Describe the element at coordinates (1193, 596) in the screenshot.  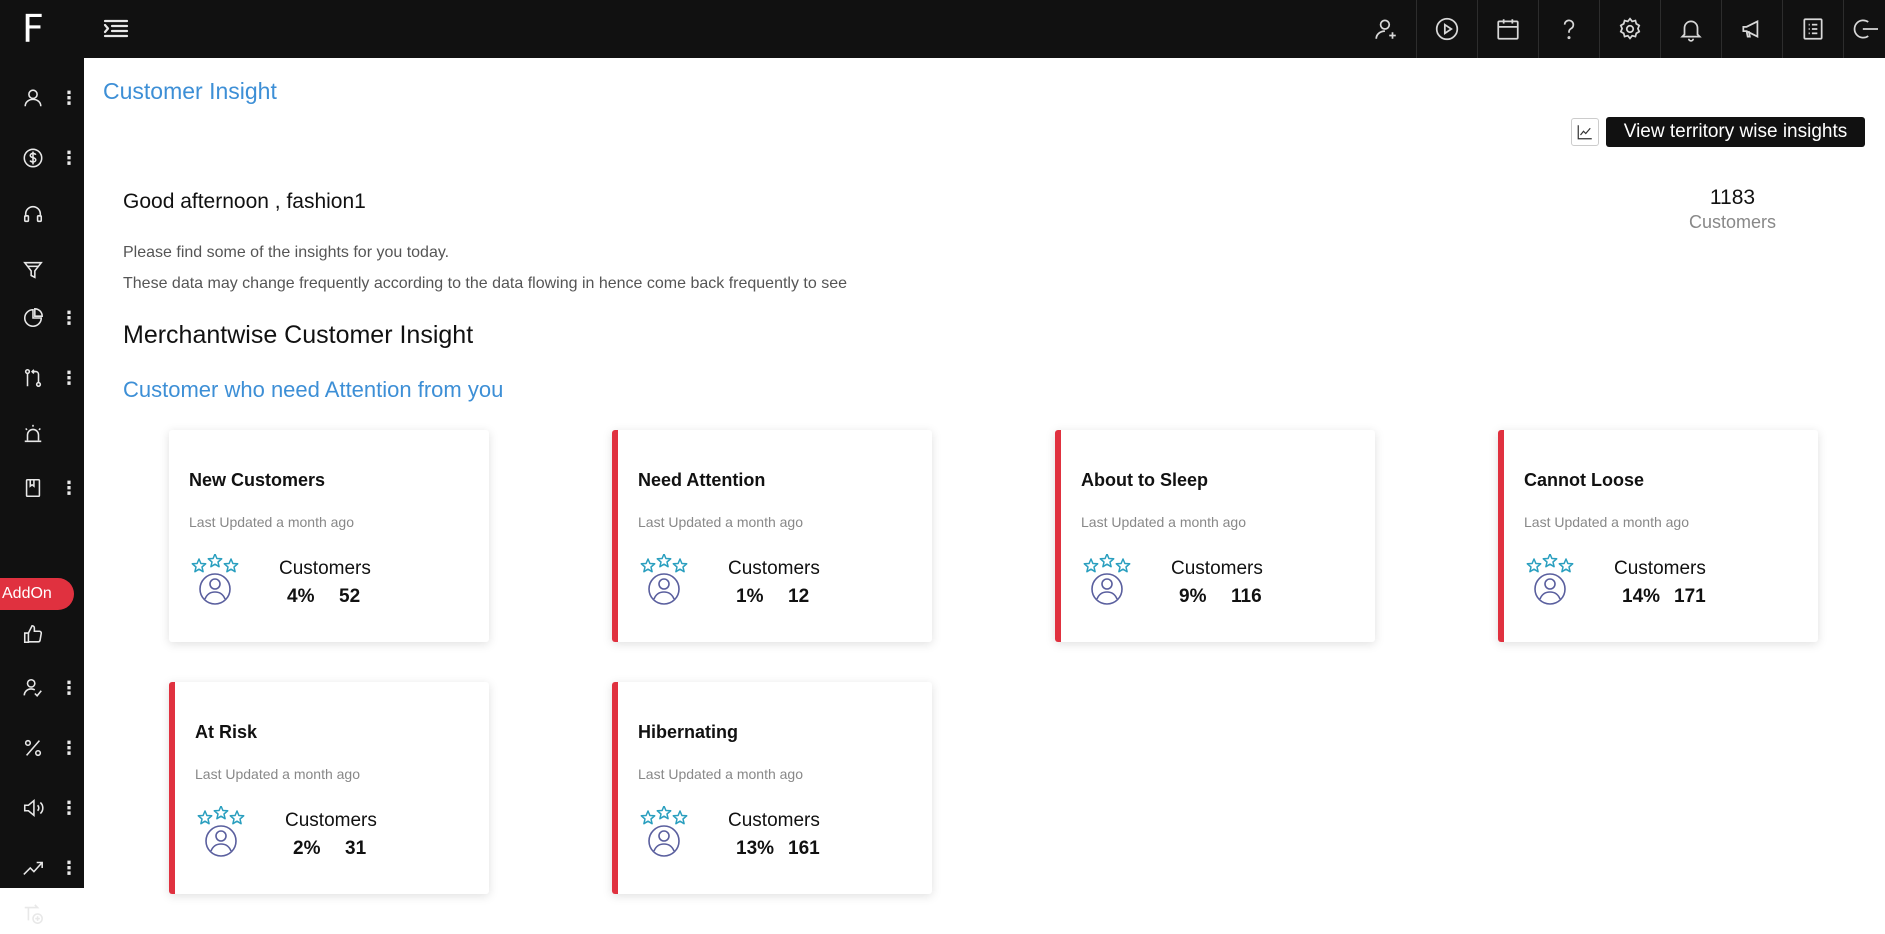
I see `card-percent: 9%` at that location.